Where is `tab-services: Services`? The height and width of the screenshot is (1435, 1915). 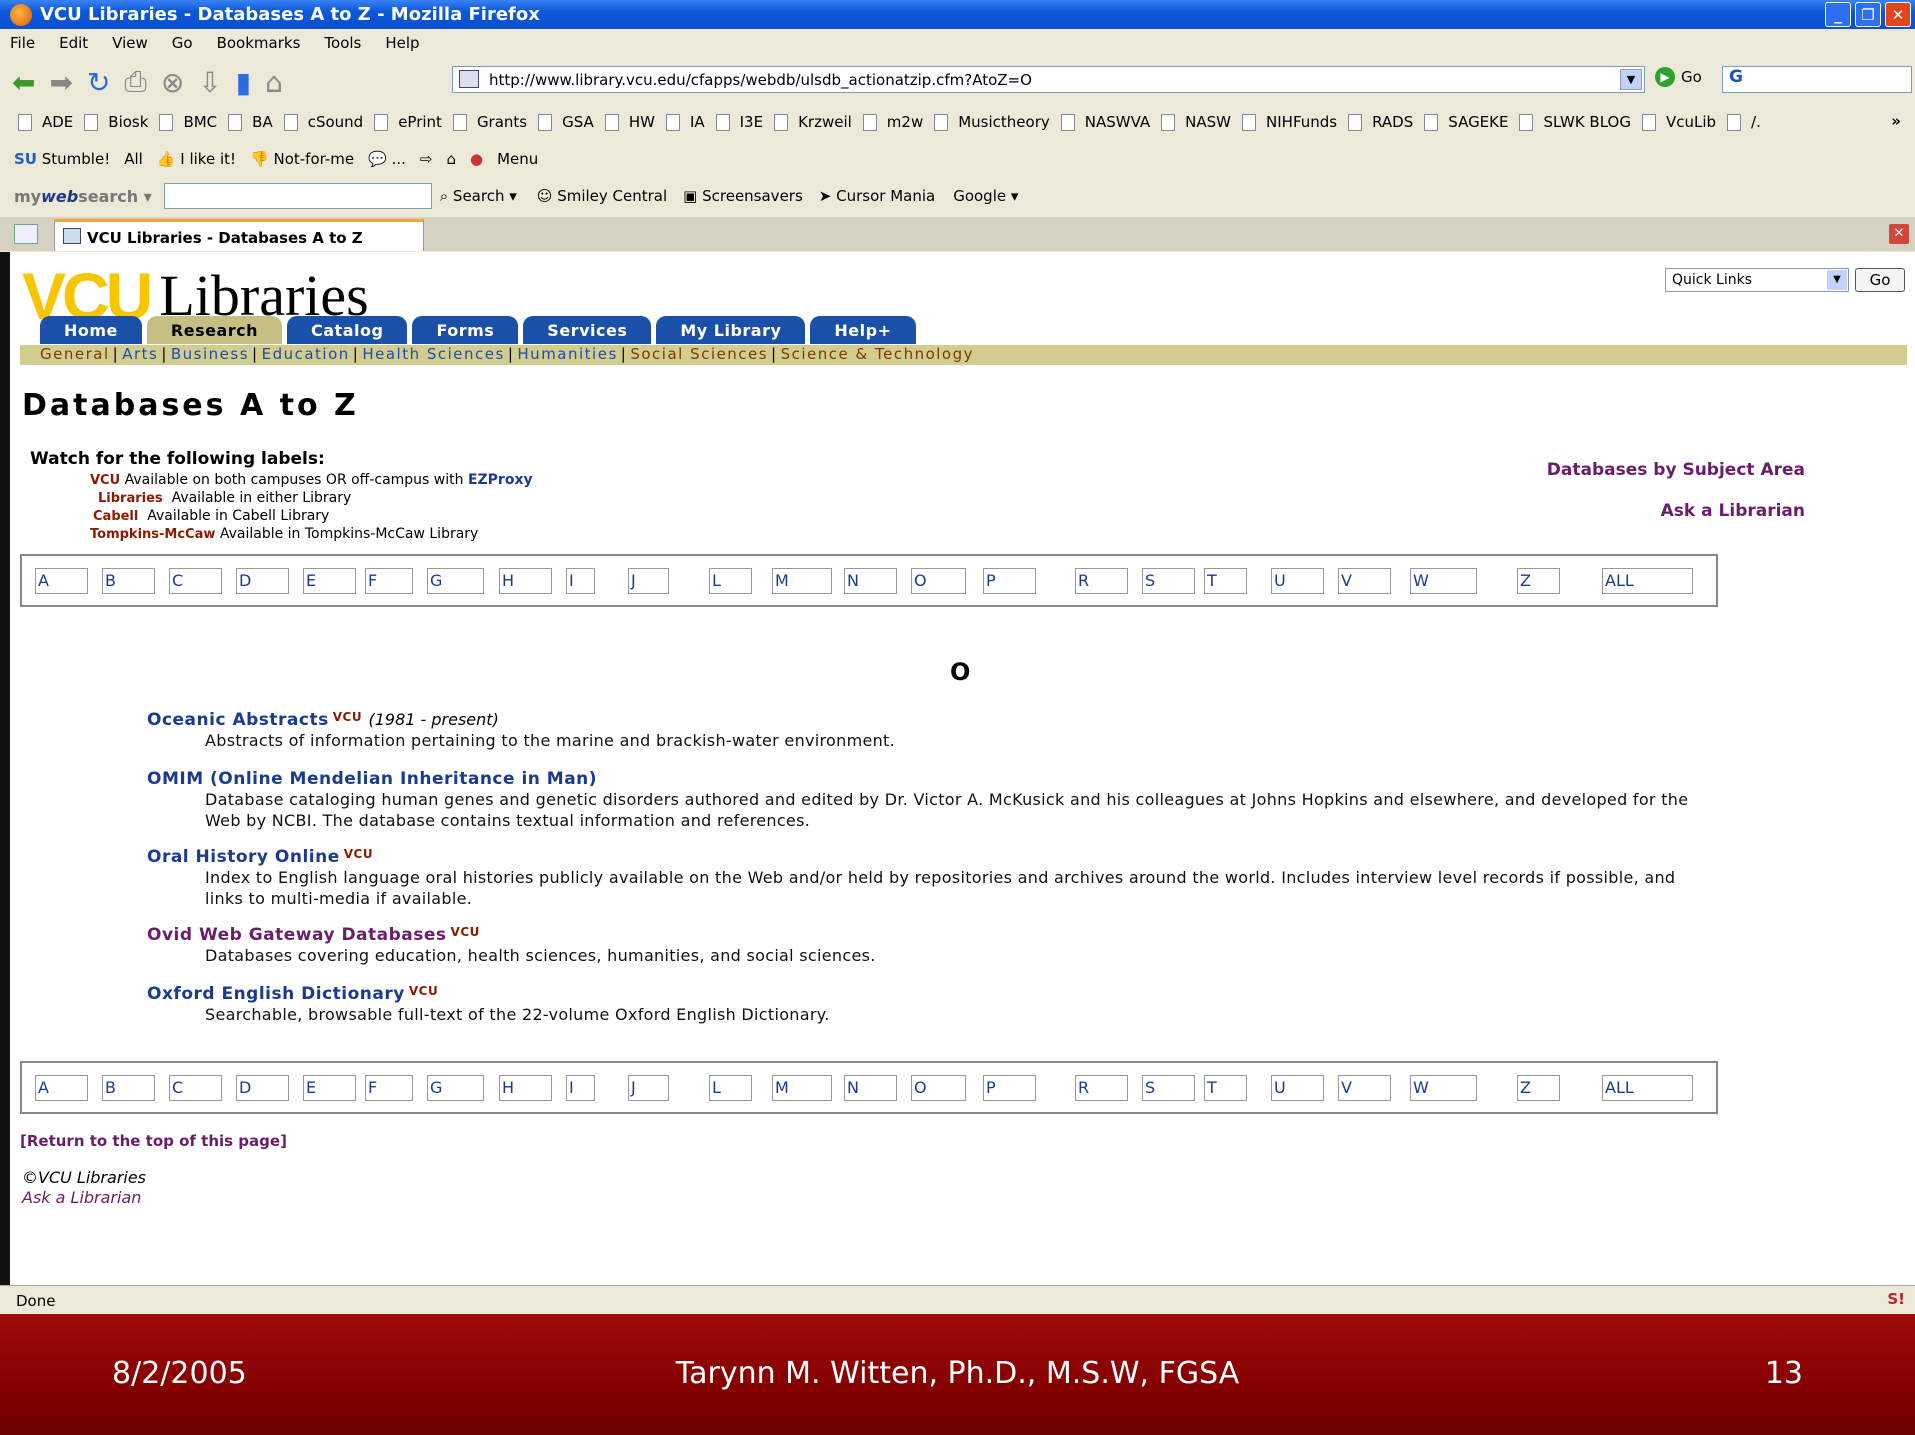
tab-services: Services is located at coordinates (587, 330).